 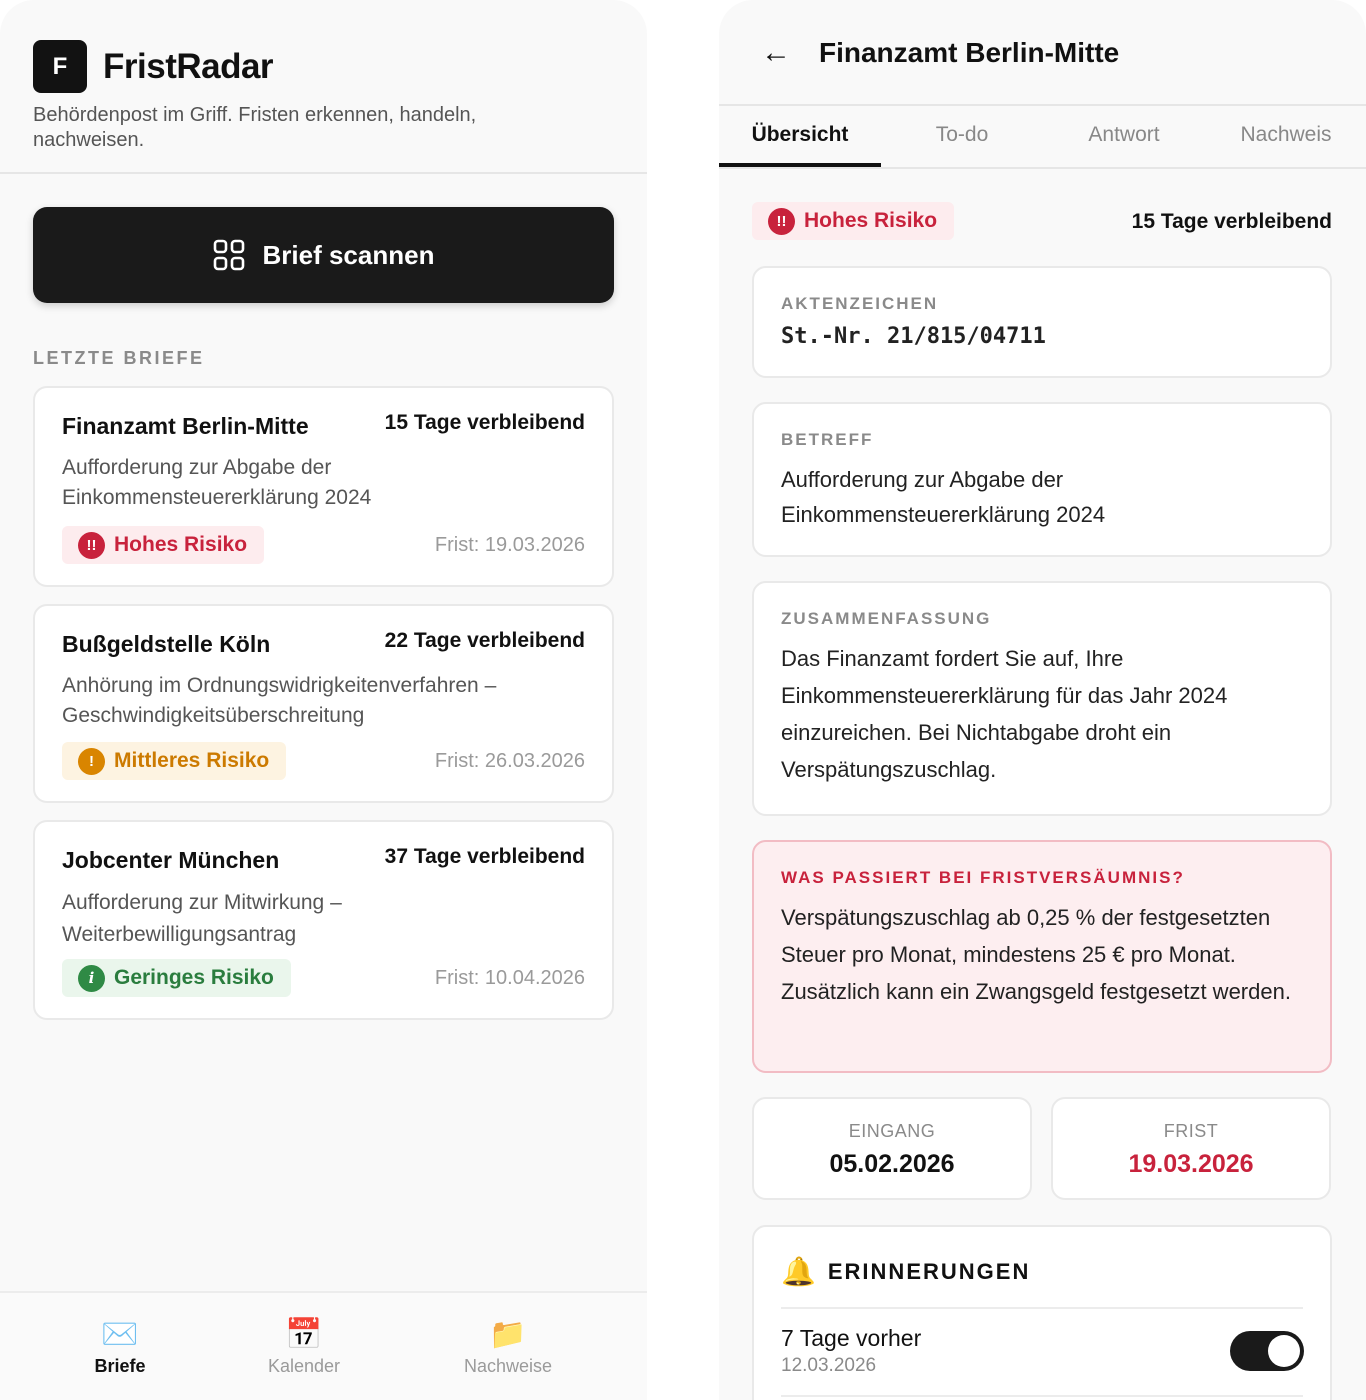 I want to click on eingang-label: EINGANG, so click(x=892, y=1131).